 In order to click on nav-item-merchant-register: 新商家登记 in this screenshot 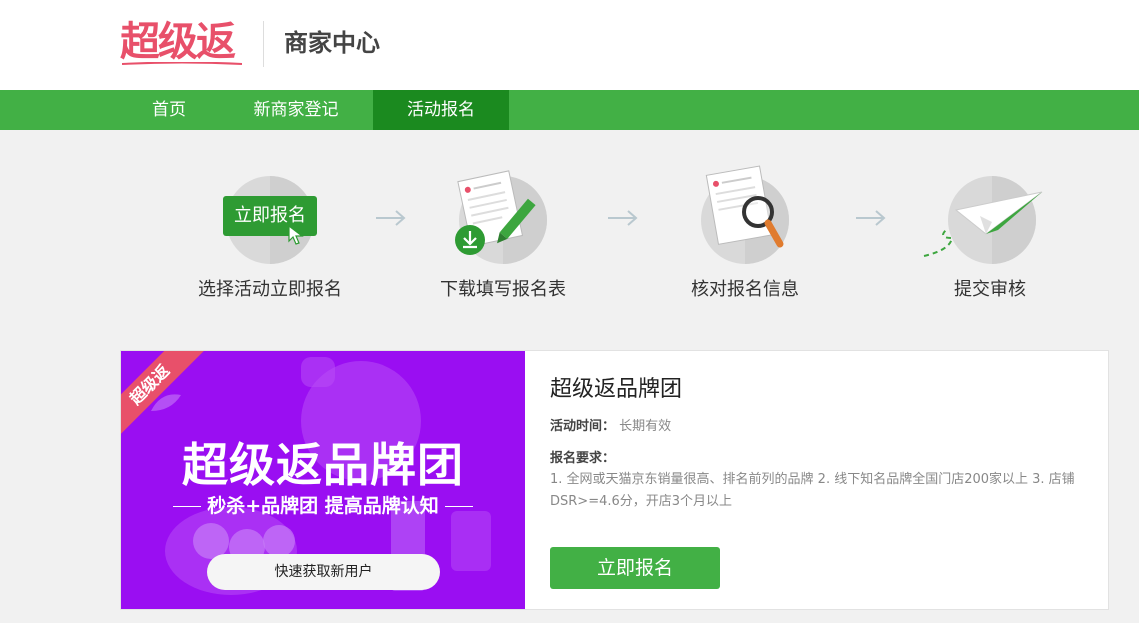, I will do `click(296, 110)`.